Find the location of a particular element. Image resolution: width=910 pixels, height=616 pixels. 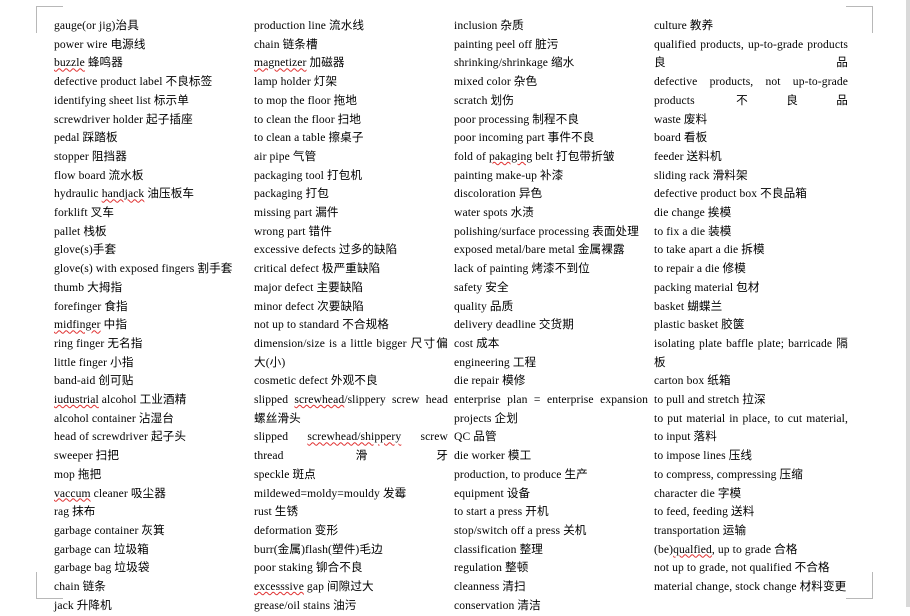

glossary-entry: to pull and stretch 拉深 is located at coordinates (710, 400).